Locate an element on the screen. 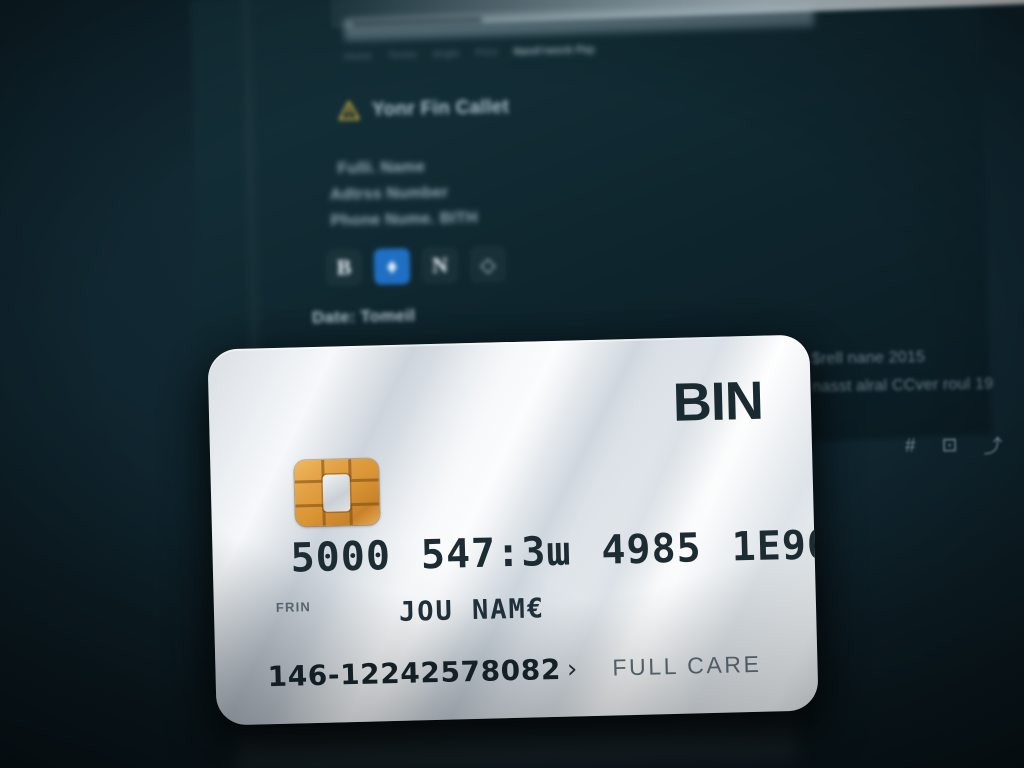 The height and width of the screenshot is (768, 1024). side-icon-row: # ⊡ ⤴ is located at coordinates (954, 445).